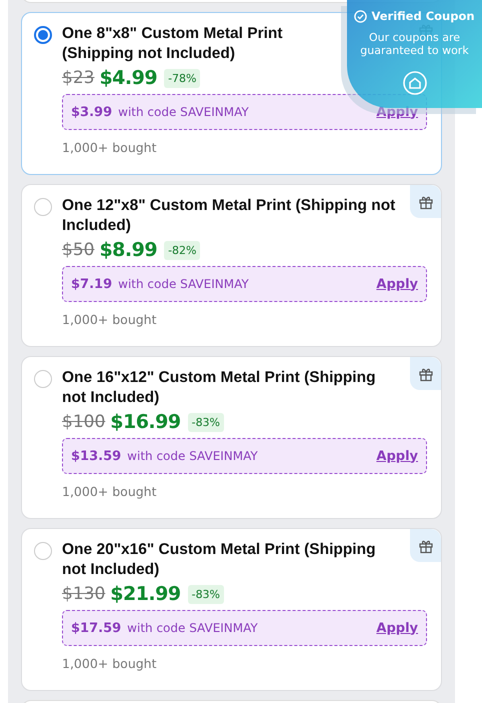 This screenshot has width=482, height=703. What do you see at coordinates (128, 78) in the screenshot?
I see `sale-price: $4.99` at bounding box center [128, 78].